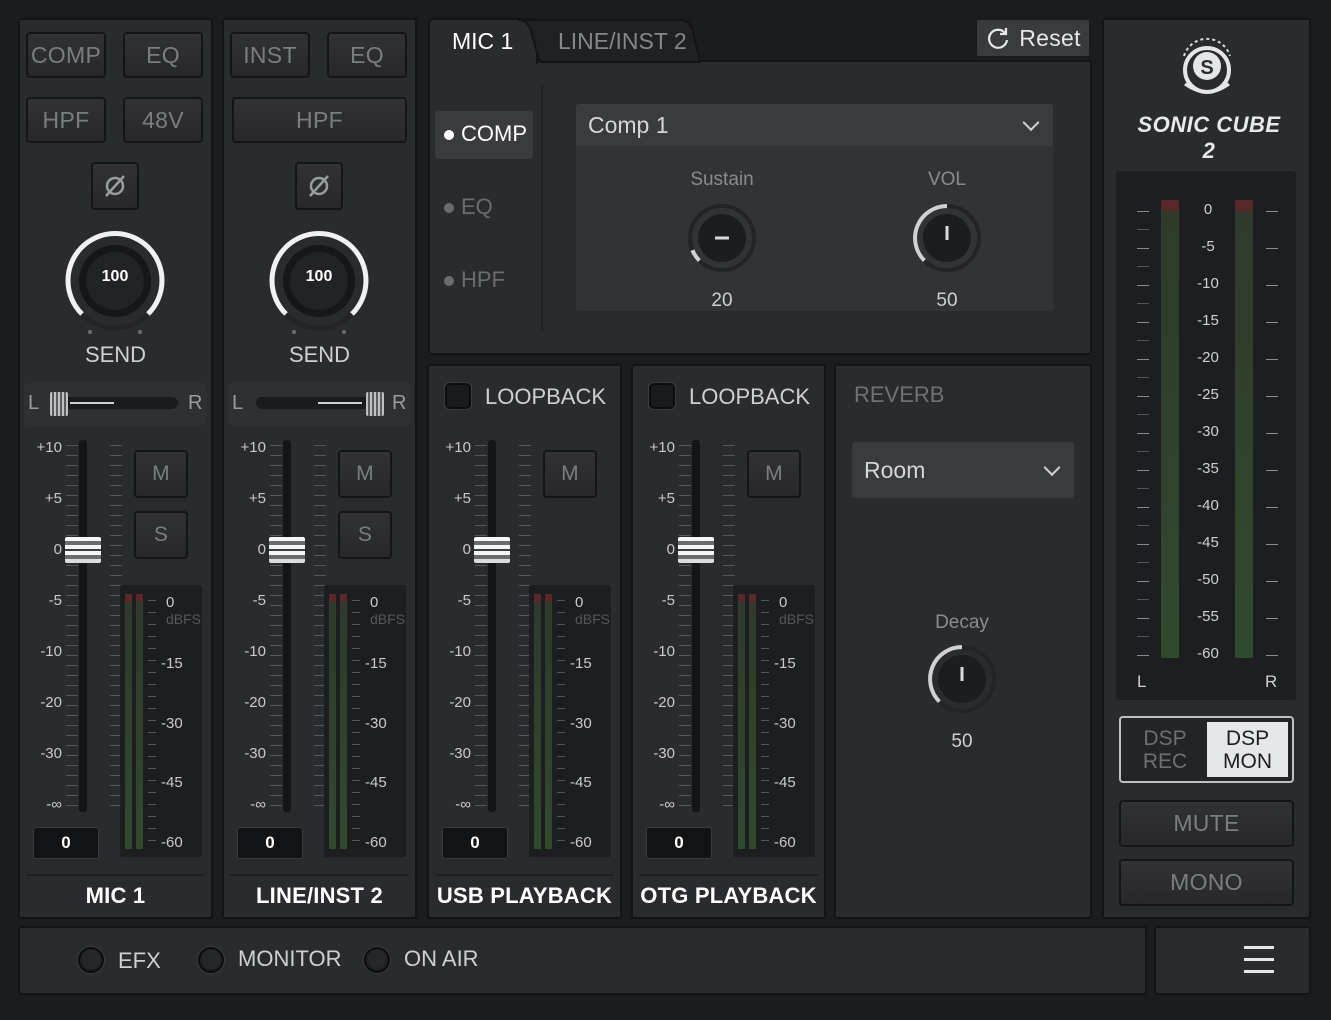 Image resolution: width=1331 pixels, height=1020 pixels. What do you see at coordinates (1208, 653) in the screenshot?
I see `master-scale-label: -60` at bounding box center [1208, 653].